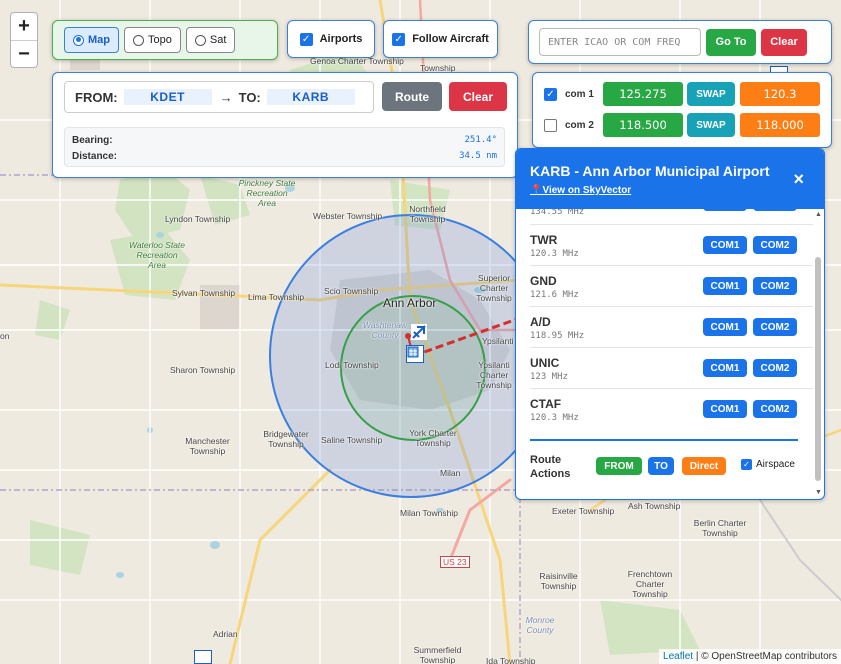 The height and width of the screenshot is (664, 841). Describe the element at coordinates (351, 291) in the screenshot. I see `map-label: Scio Township` at that location.